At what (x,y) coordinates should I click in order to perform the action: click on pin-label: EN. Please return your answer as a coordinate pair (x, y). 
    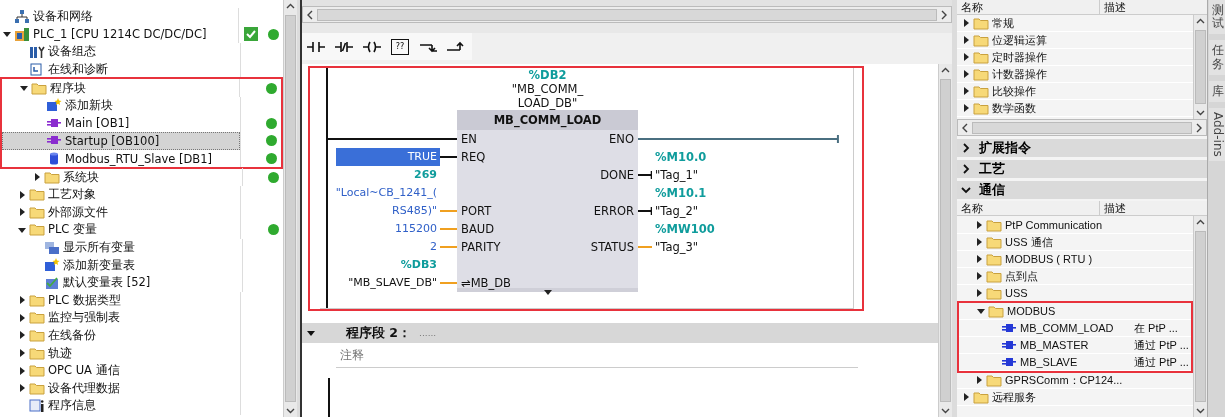
    Looking at the image, I should click on (469, 139).